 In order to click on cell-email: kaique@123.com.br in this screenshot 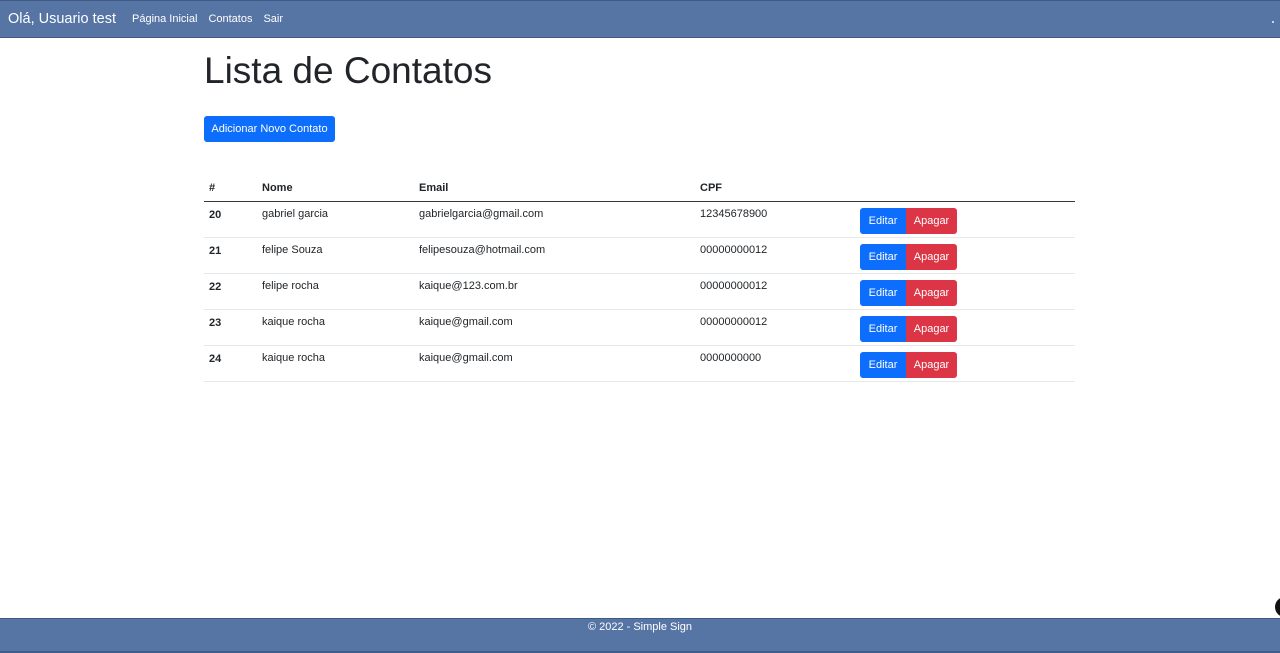, I will do `click(554, 291)`.